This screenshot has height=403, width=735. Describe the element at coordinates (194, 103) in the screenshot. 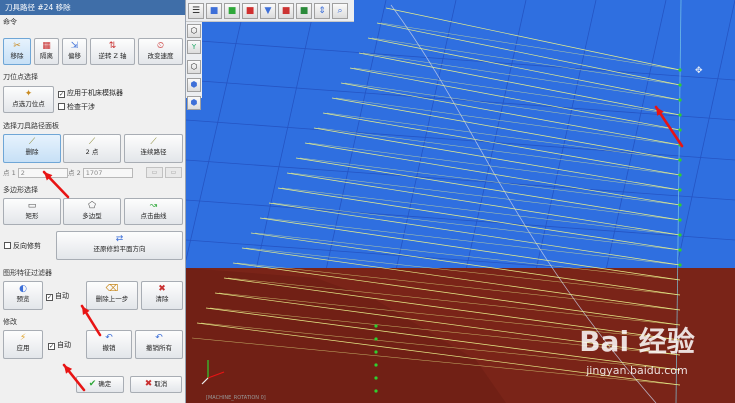

I see `shaded-alt-icon: ⬢` at that location.